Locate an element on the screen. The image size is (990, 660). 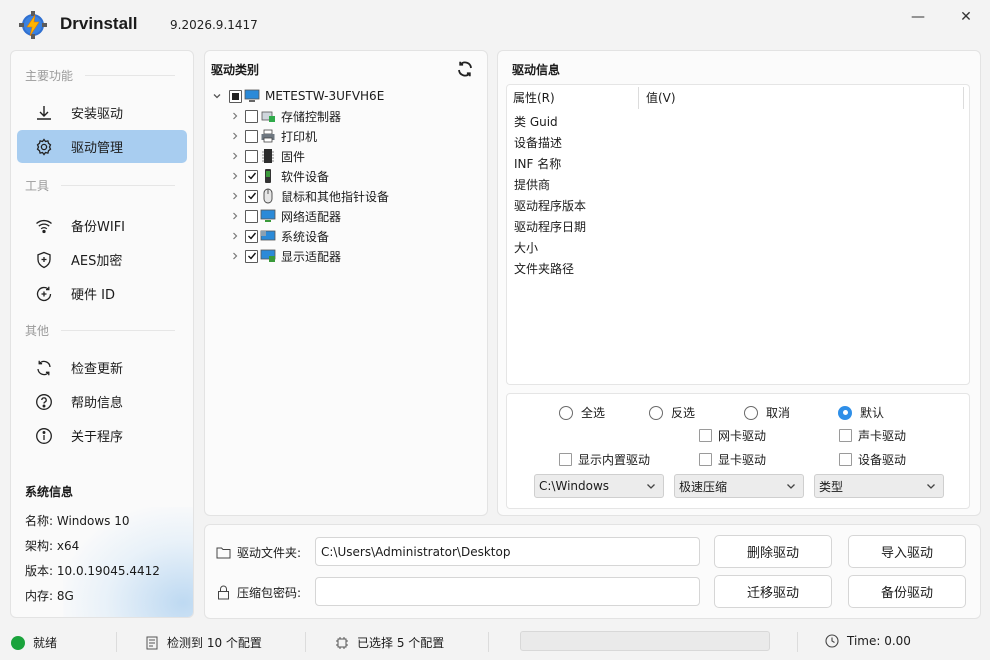
sidebar-item-hardware-id: 硬件 ID is located at coordinates (102, 293).